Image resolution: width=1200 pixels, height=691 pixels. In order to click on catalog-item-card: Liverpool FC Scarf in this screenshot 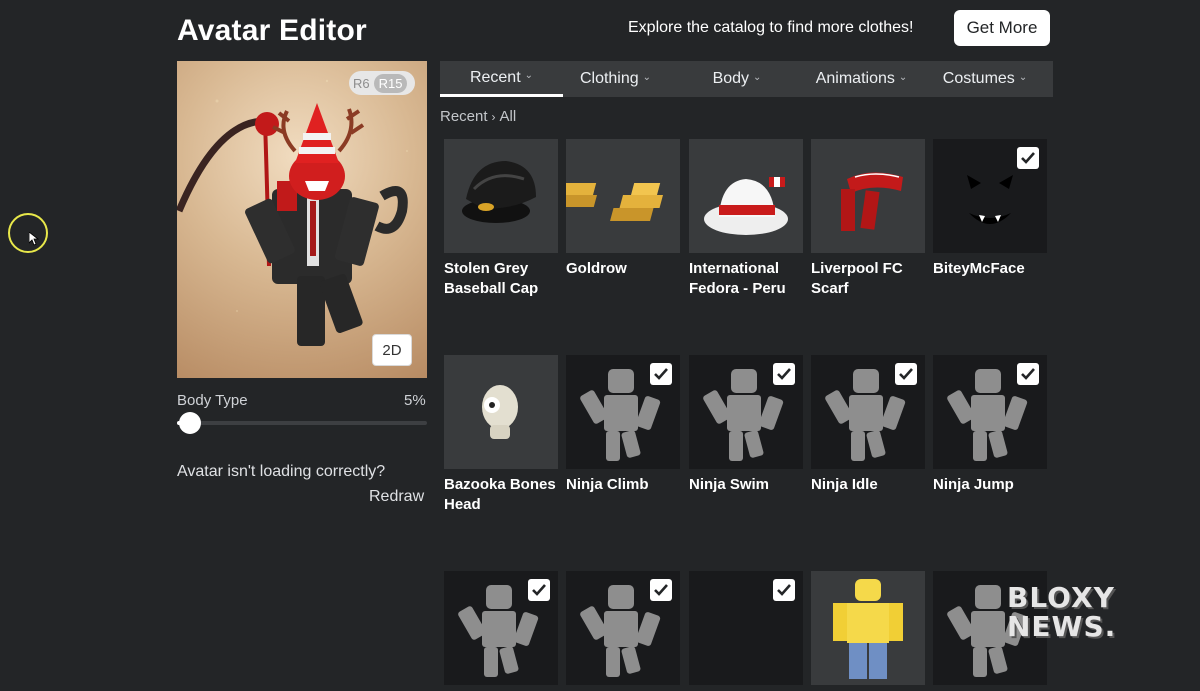, I will do `click(868, 219)`.